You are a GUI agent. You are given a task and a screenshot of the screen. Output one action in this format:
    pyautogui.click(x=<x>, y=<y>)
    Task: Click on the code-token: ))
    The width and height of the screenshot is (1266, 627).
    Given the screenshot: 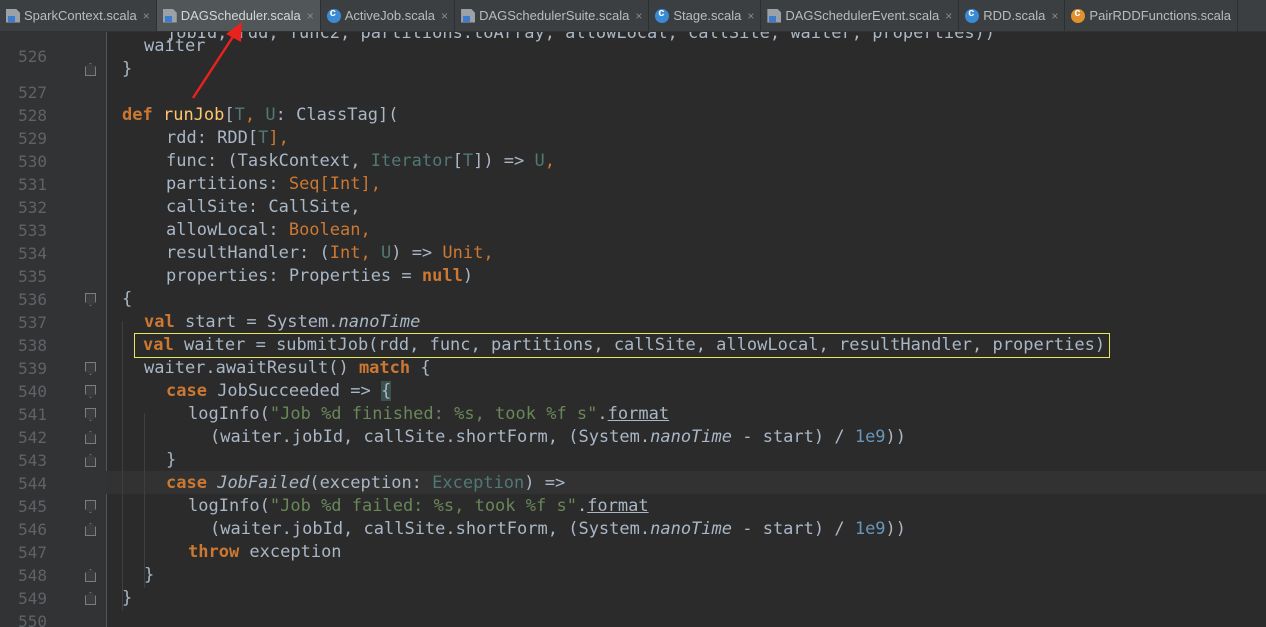 What is the action you would take?
    pyautogui.click(x=896, y=437)
    